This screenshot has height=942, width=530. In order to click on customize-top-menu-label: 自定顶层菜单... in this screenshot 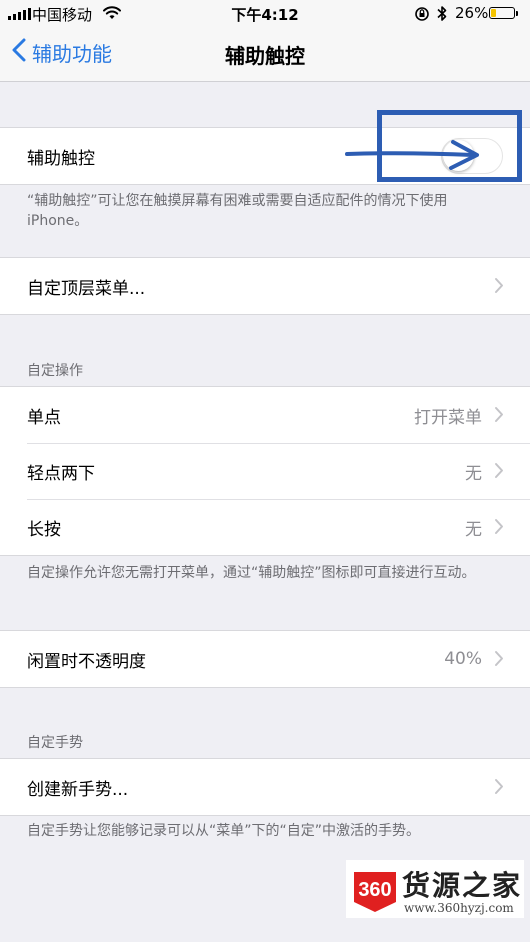, I will do `click(86, 288)`.